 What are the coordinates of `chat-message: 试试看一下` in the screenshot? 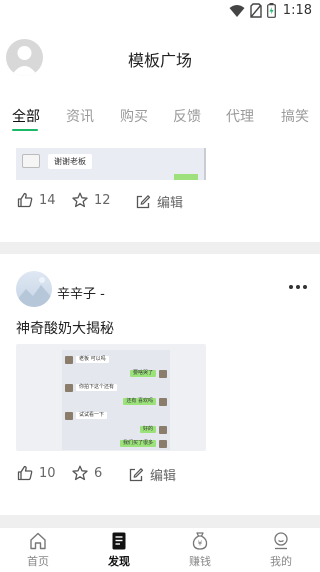 It's located at (92, 415).